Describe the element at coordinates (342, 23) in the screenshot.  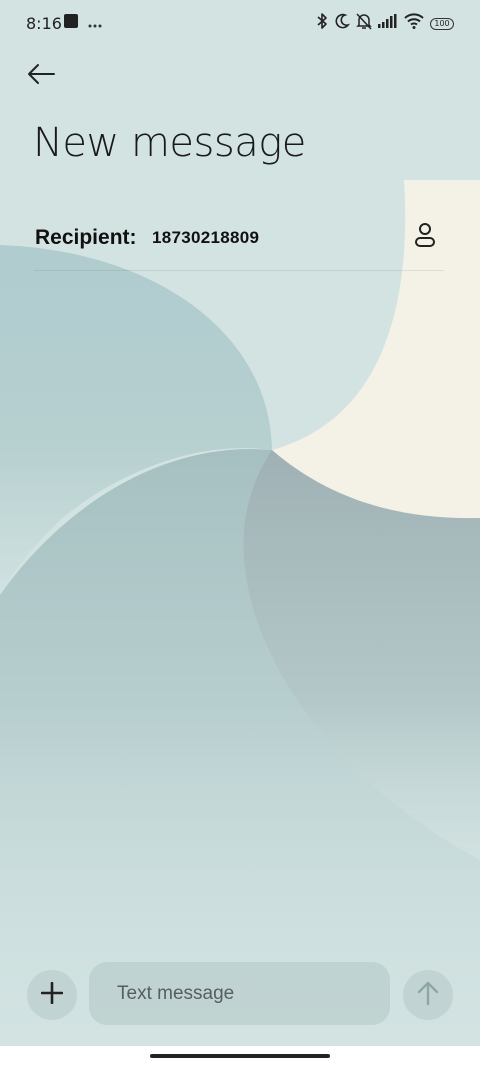
I see `moon-icon` at that location.